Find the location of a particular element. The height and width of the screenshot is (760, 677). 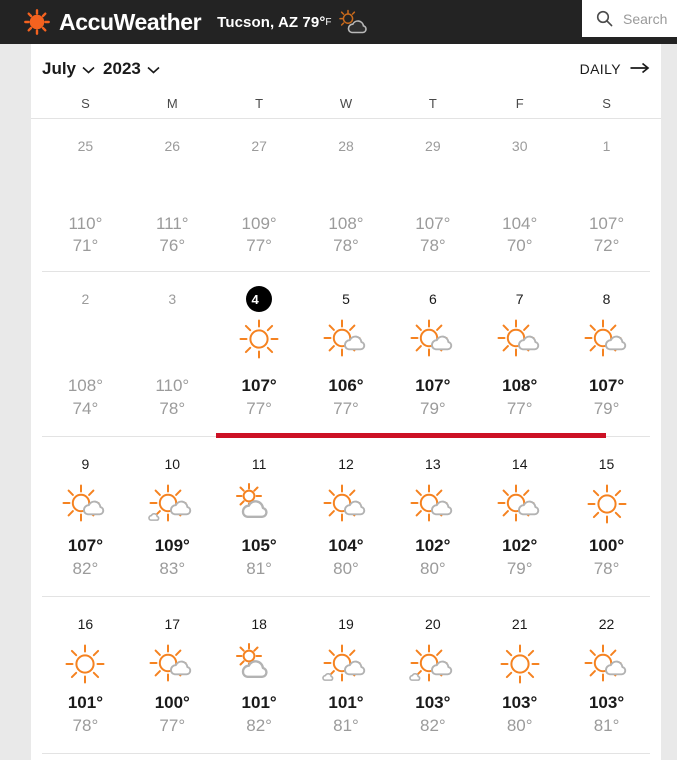

day-number: 9 is located at coordinates (85, 464).